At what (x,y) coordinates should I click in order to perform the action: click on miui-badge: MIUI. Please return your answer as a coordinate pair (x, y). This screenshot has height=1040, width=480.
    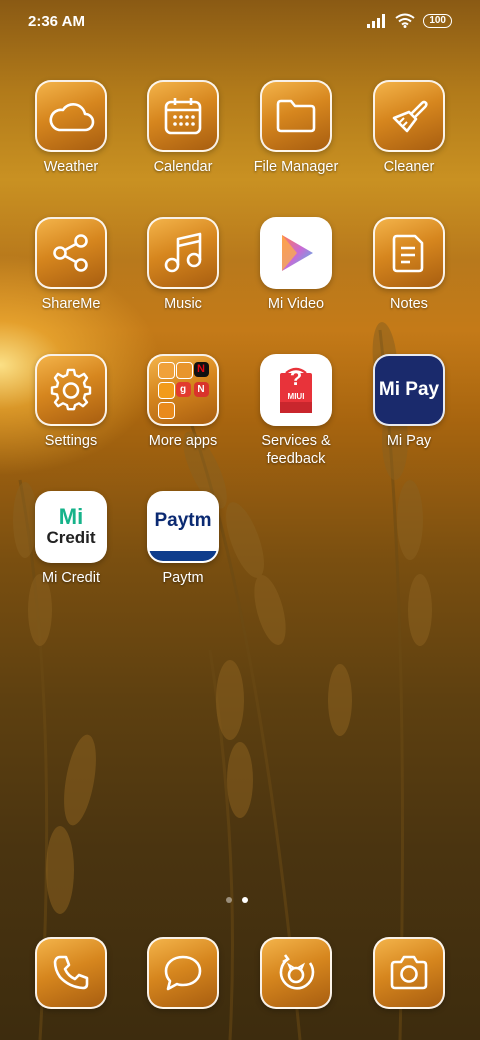
    Looking at the image, I should click on (296, 396).